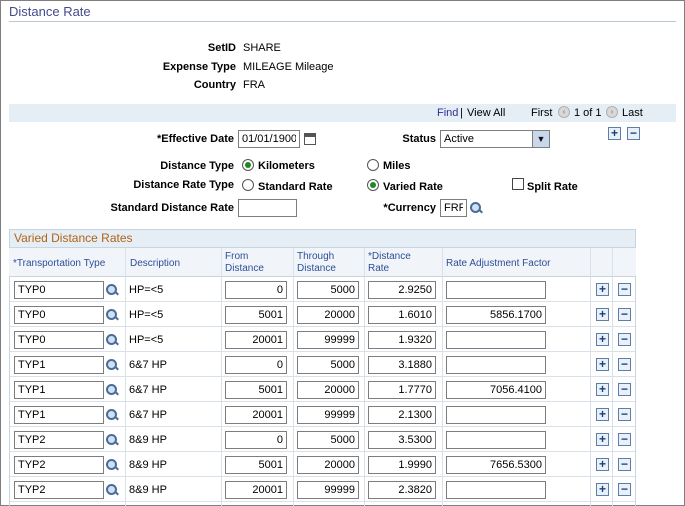 This screenshot has height=506, width=685. What do you see at coordinates (248, 165) in the screenshot?
I see `kilometers-radio` at bounding box center [248, 165].